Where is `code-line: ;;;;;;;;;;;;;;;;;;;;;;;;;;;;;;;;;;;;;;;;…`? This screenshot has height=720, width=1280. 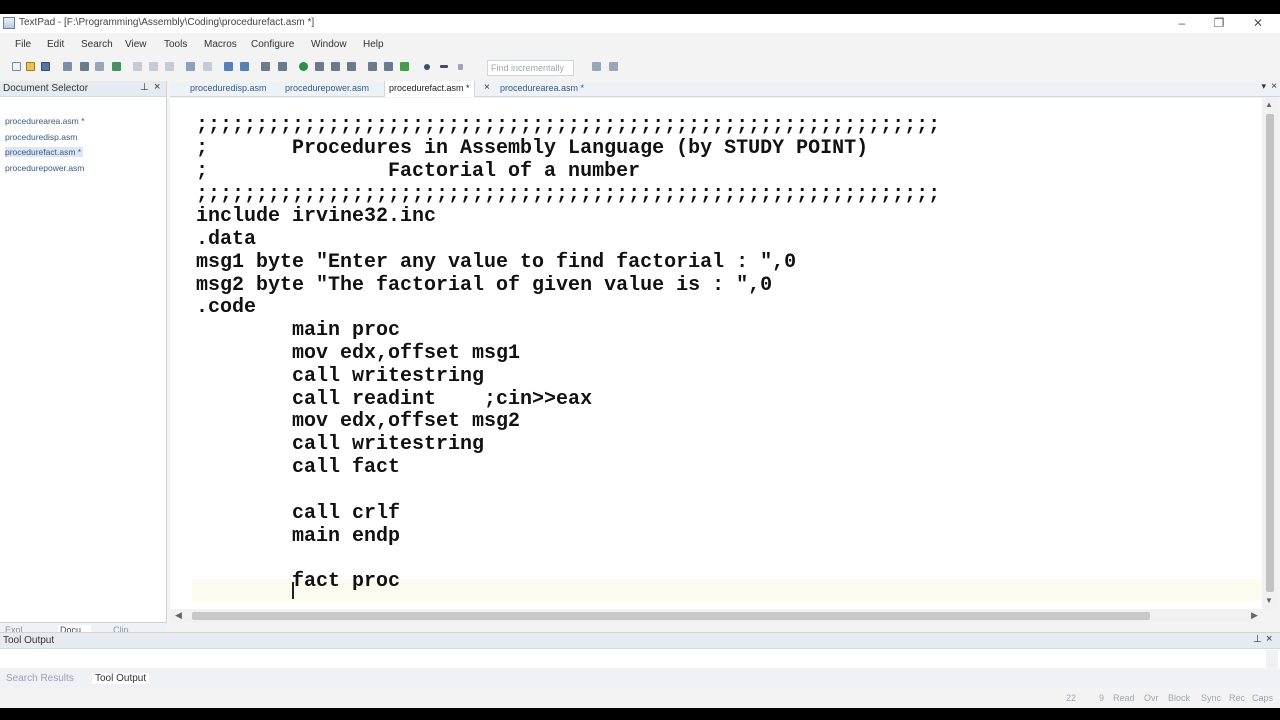
code-line: ;;;;;;;;;;;;;;;;;;;;;;;;;;;;;;;;;;;;;;;;… is located at coordinates (568, 194).